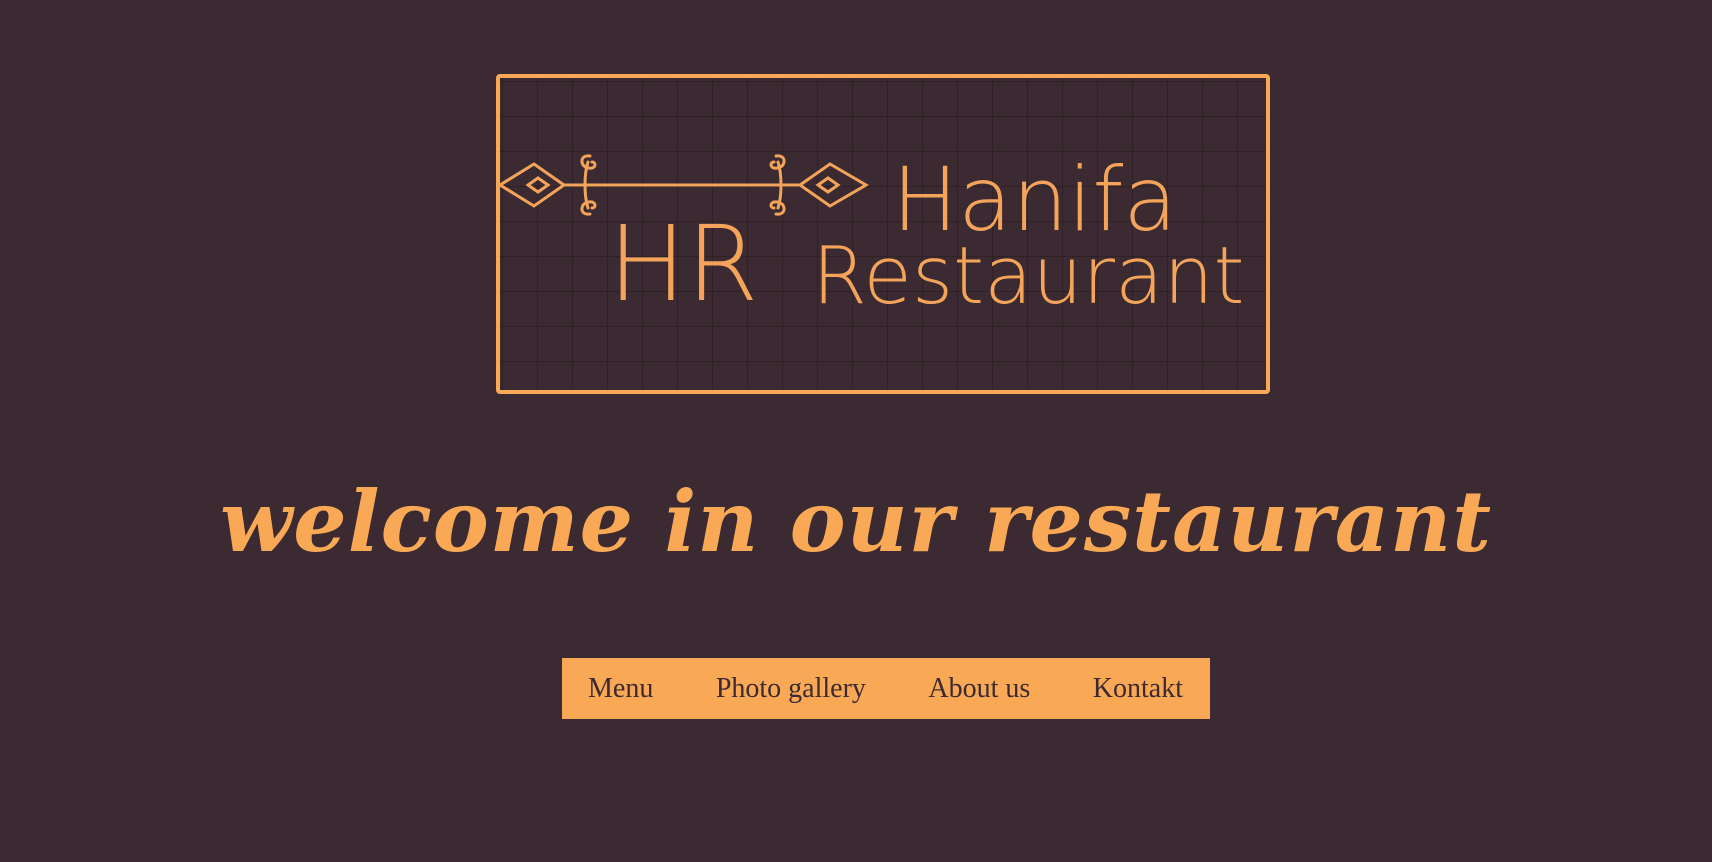  I want to click on nav-link-photo-gallery: Photo gallery, so click(791, 688).